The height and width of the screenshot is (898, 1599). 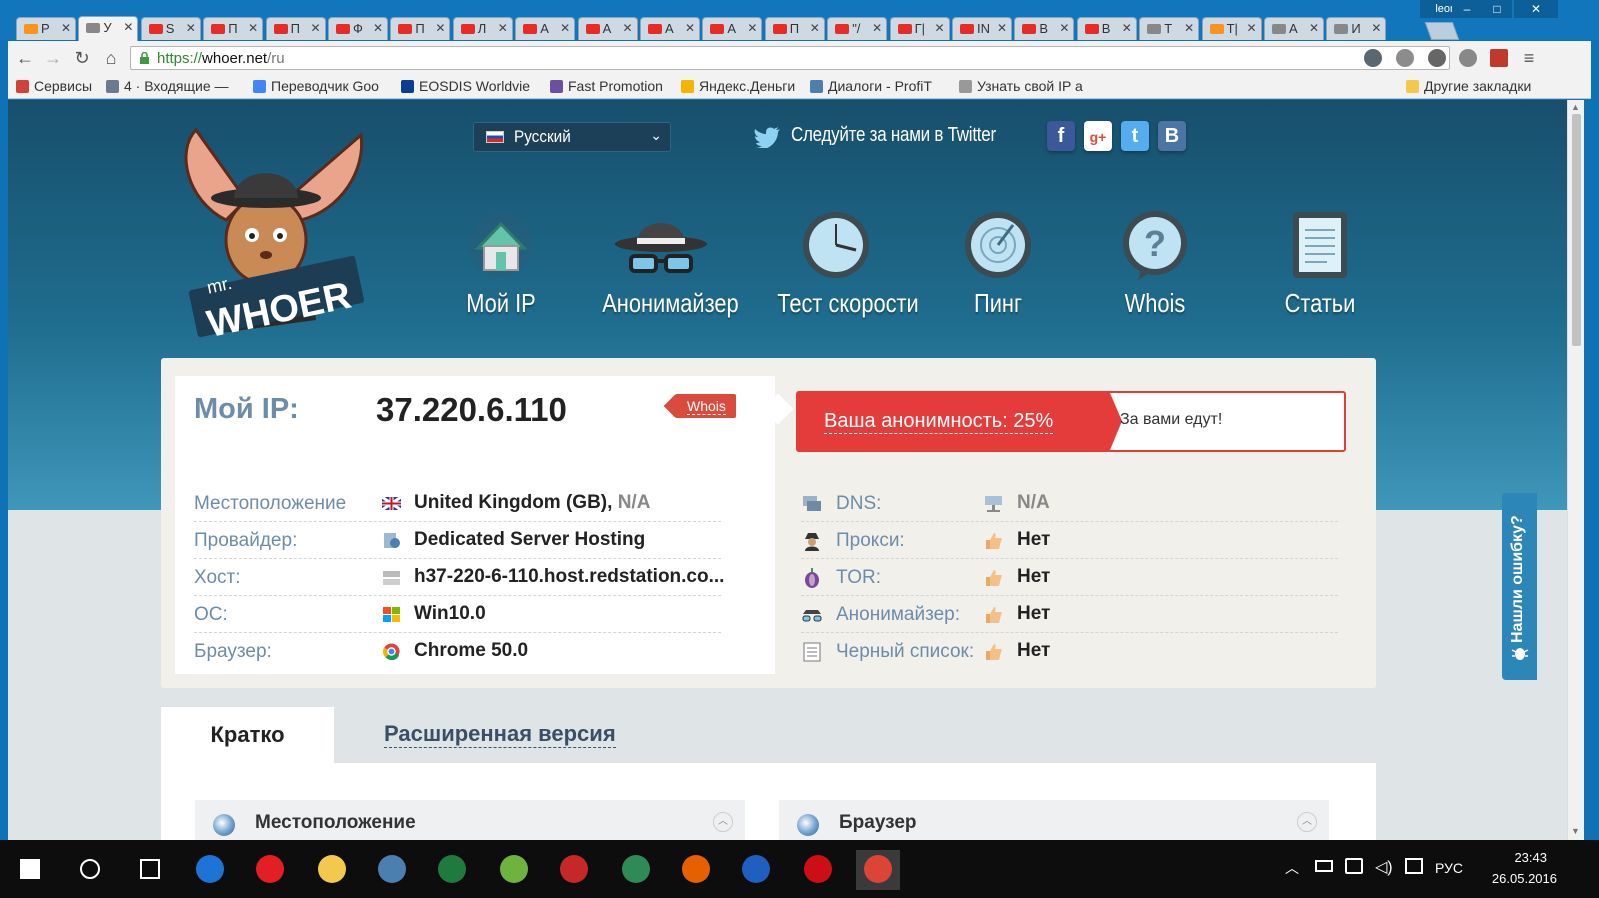 What do you see at coordinates (1468, 86) in the screenshot?
I see `other-bookmarks: Другие закладки` at bounding box center [1468, 86].